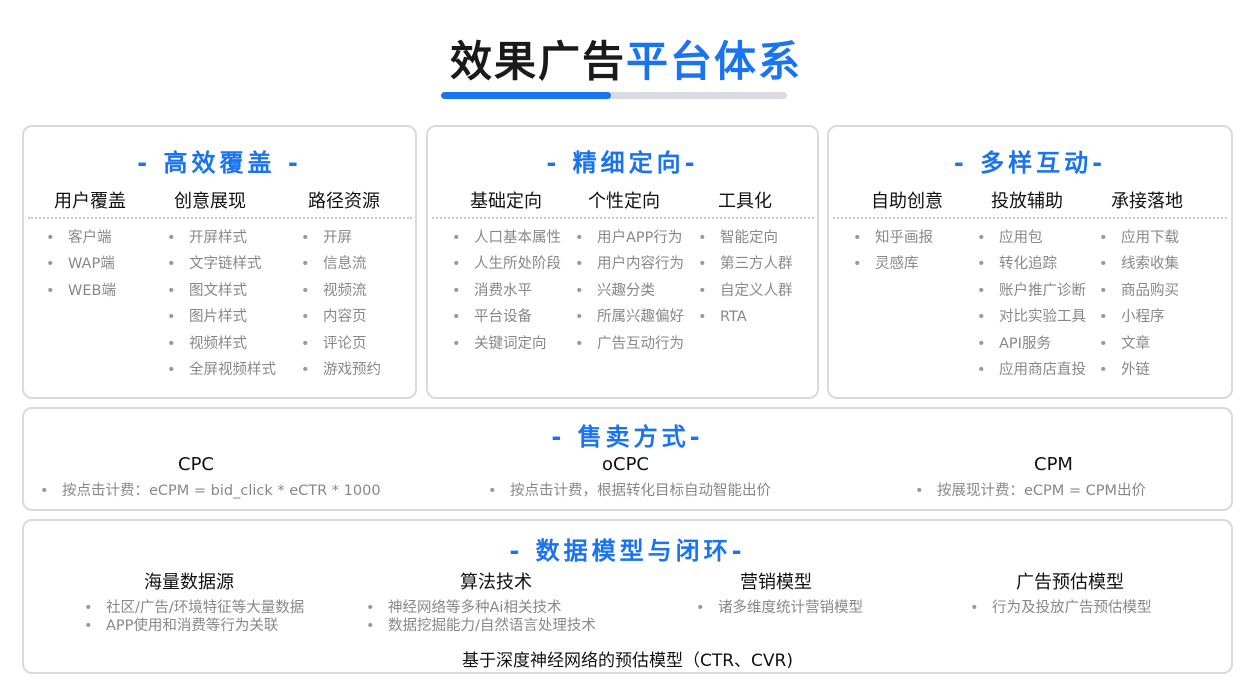 This screenshot has width=1252, height=699. What do you see at coordinates (496, 582) in the screenshot?
I see `data-col-head: 算法技术` at bounding box center [496, 582].